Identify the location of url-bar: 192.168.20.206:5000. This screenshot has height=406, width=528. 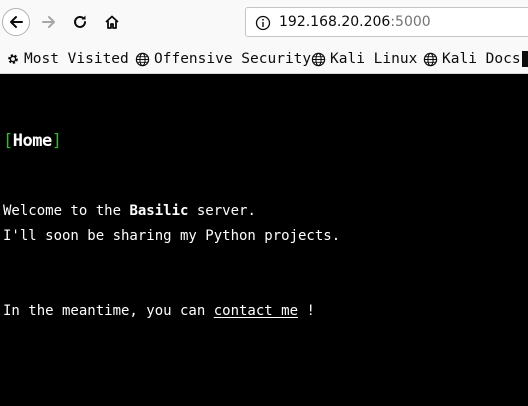
(386, 22).